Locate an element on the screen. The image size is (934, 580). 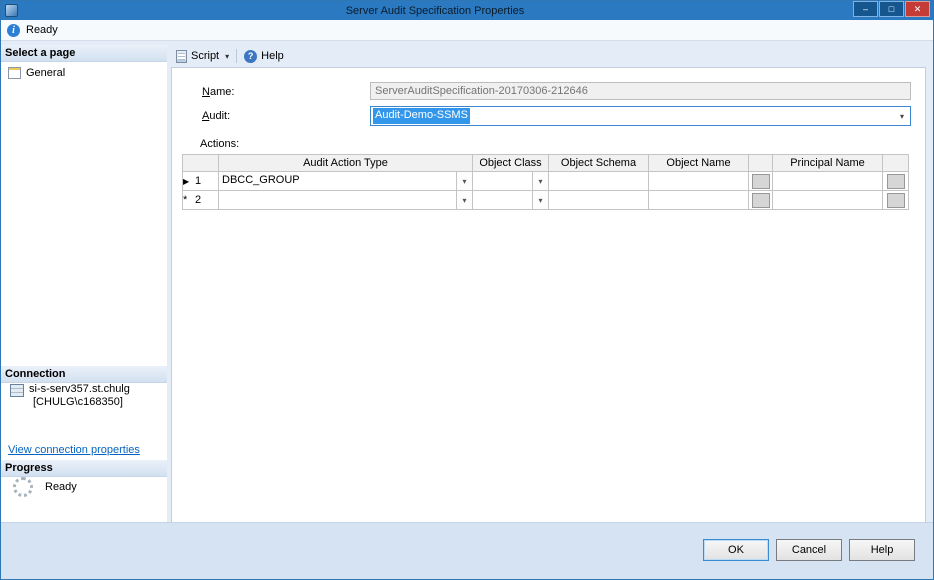
col-header-principal-browse is located at coordinates (895, 163).